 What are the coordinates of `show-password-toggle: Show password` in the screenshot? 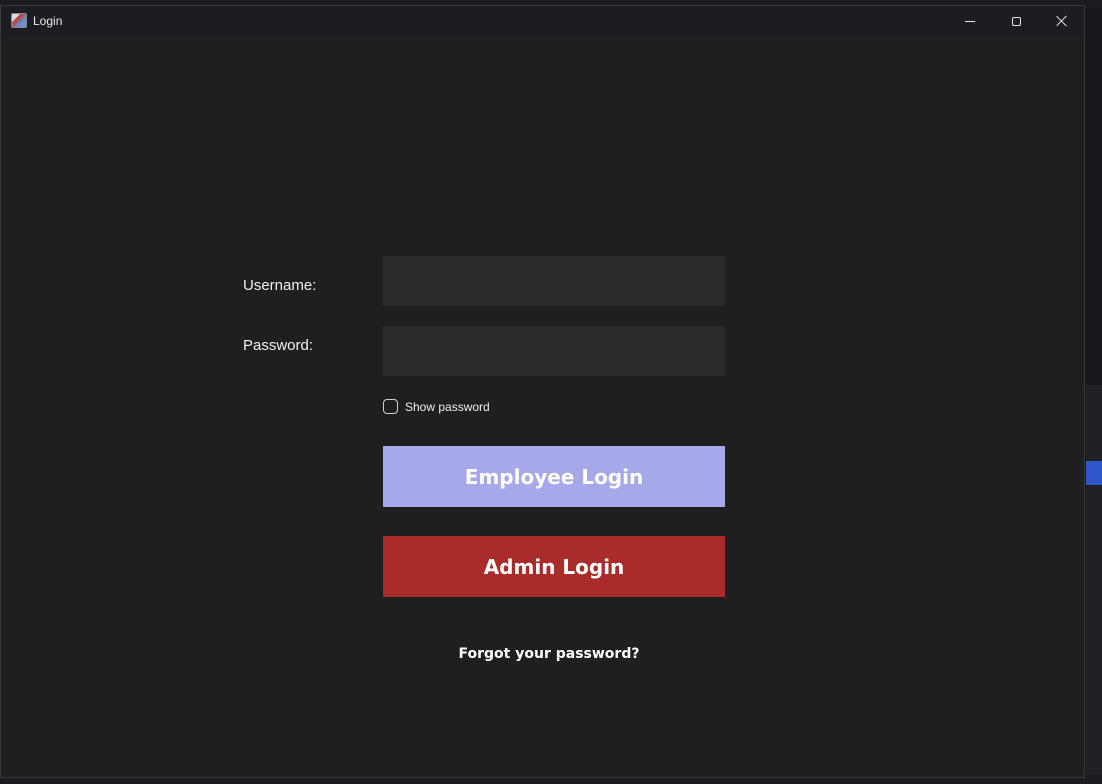 It's located at (436, 406).